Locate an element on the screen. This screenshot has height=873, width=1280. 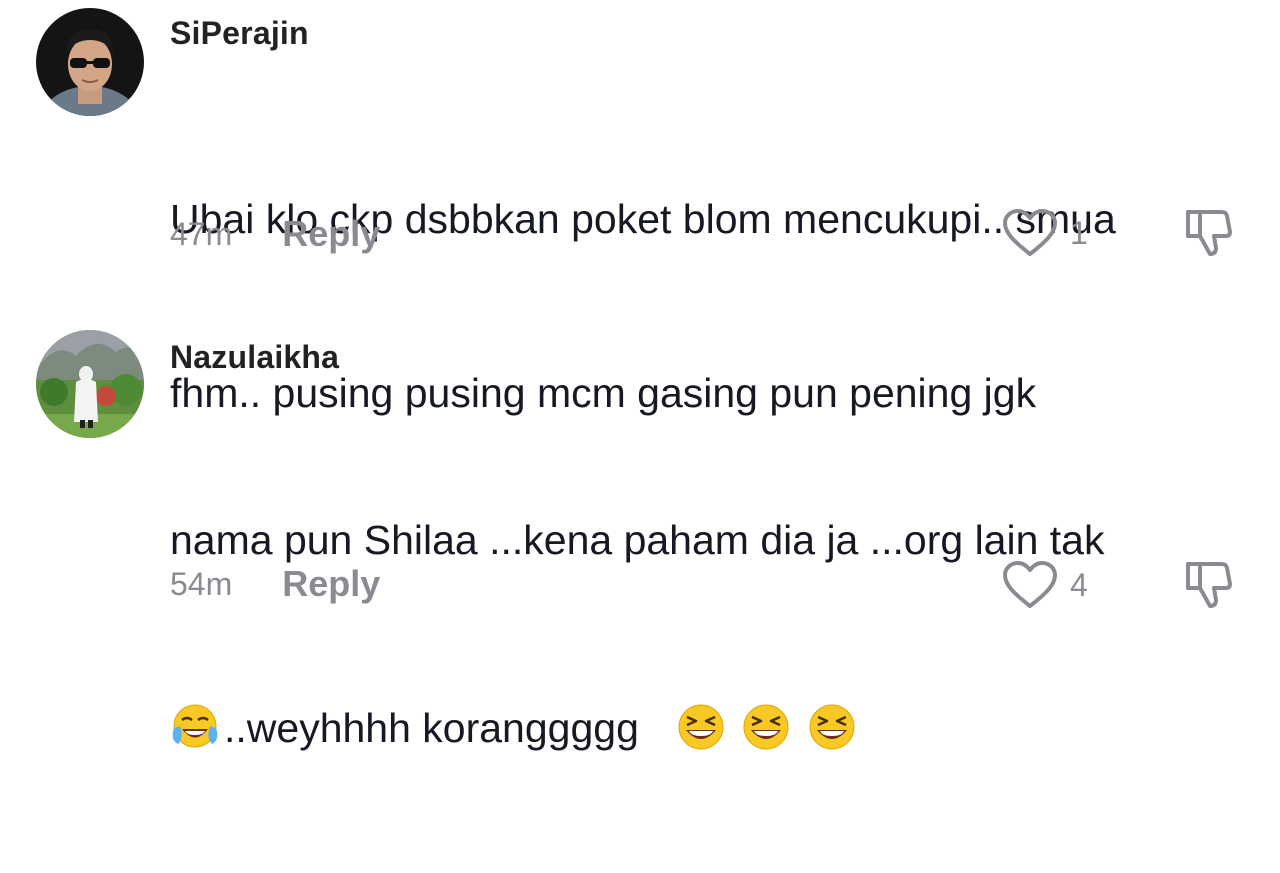
like-button: 1 is located at coordinates (1045, 233).